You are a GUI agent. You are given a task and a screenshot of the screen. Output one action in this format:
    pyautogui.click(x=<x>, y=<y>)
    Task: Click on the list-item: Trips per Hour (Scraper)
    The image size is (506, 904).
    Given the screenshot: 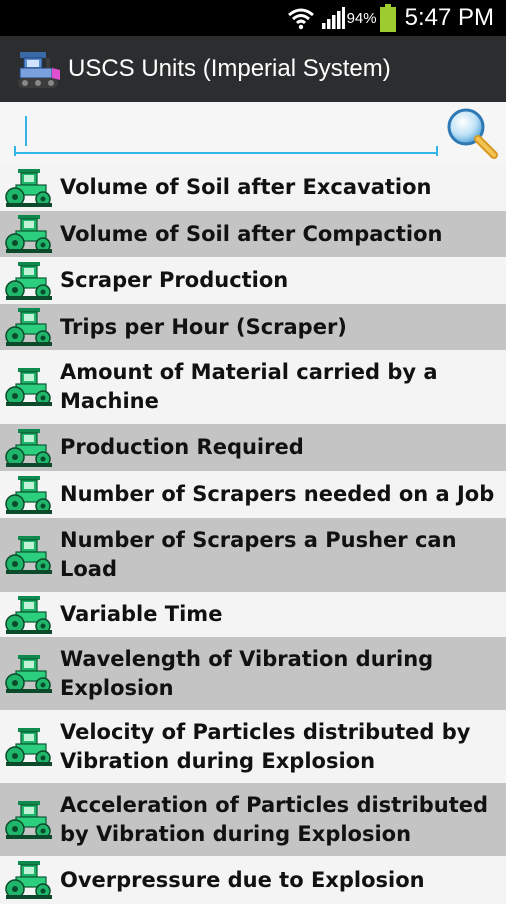 What is the action you would take?
    pyautogui.click(x=253, y=327)
    